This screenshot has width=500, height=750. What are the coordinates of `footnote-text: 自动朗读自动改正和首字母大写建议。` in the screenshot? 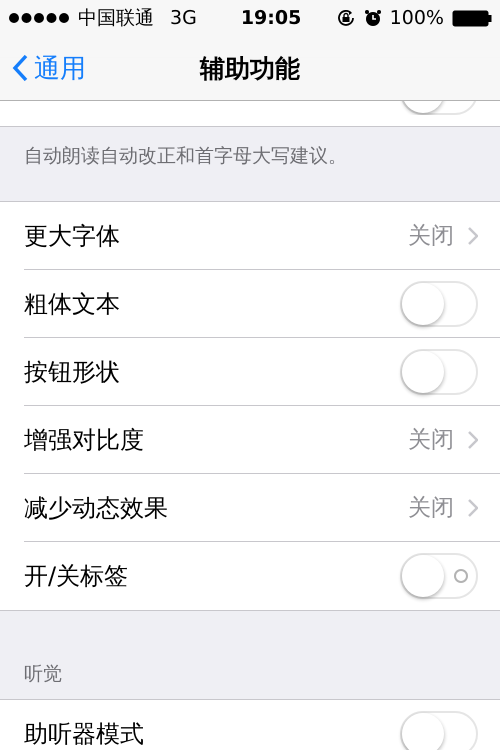 It's located at (185, 156).